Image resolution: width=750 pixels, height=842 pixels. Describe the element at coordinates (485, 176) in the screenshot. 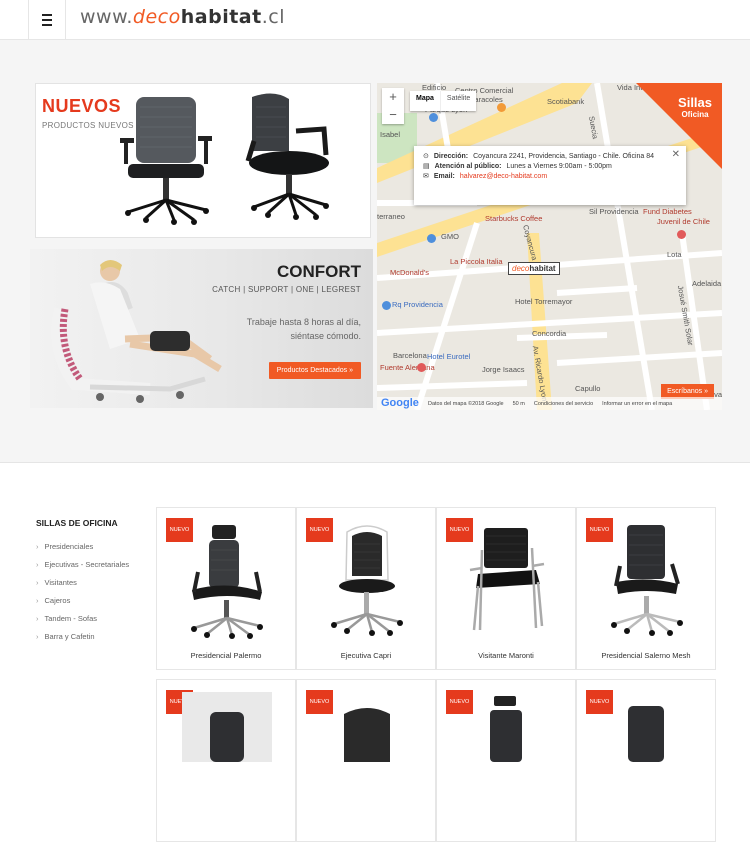

I see `info-email: ✉ Email: halvarez@deco-habitat.com` at that location.